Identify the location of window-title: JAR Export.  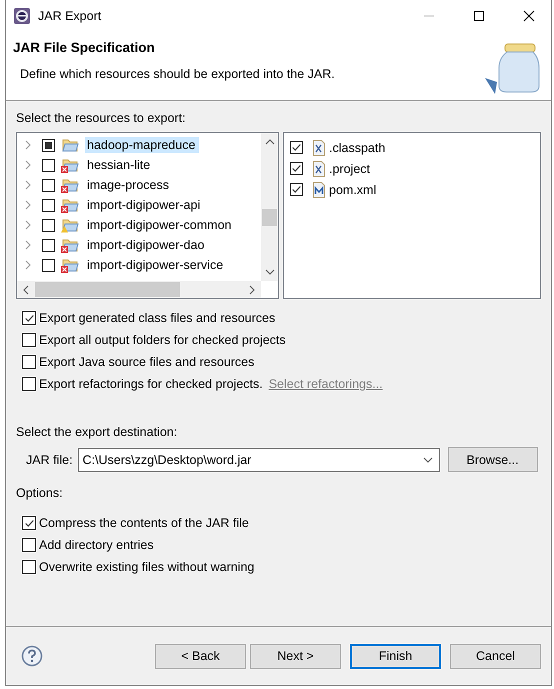
(70, 16).